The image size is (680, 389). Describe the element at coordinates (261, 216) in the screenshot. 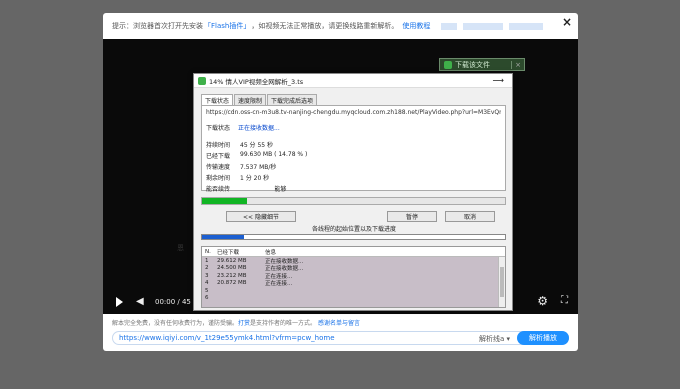

I see `hide-details-button: << 隐藏细节` at that location.